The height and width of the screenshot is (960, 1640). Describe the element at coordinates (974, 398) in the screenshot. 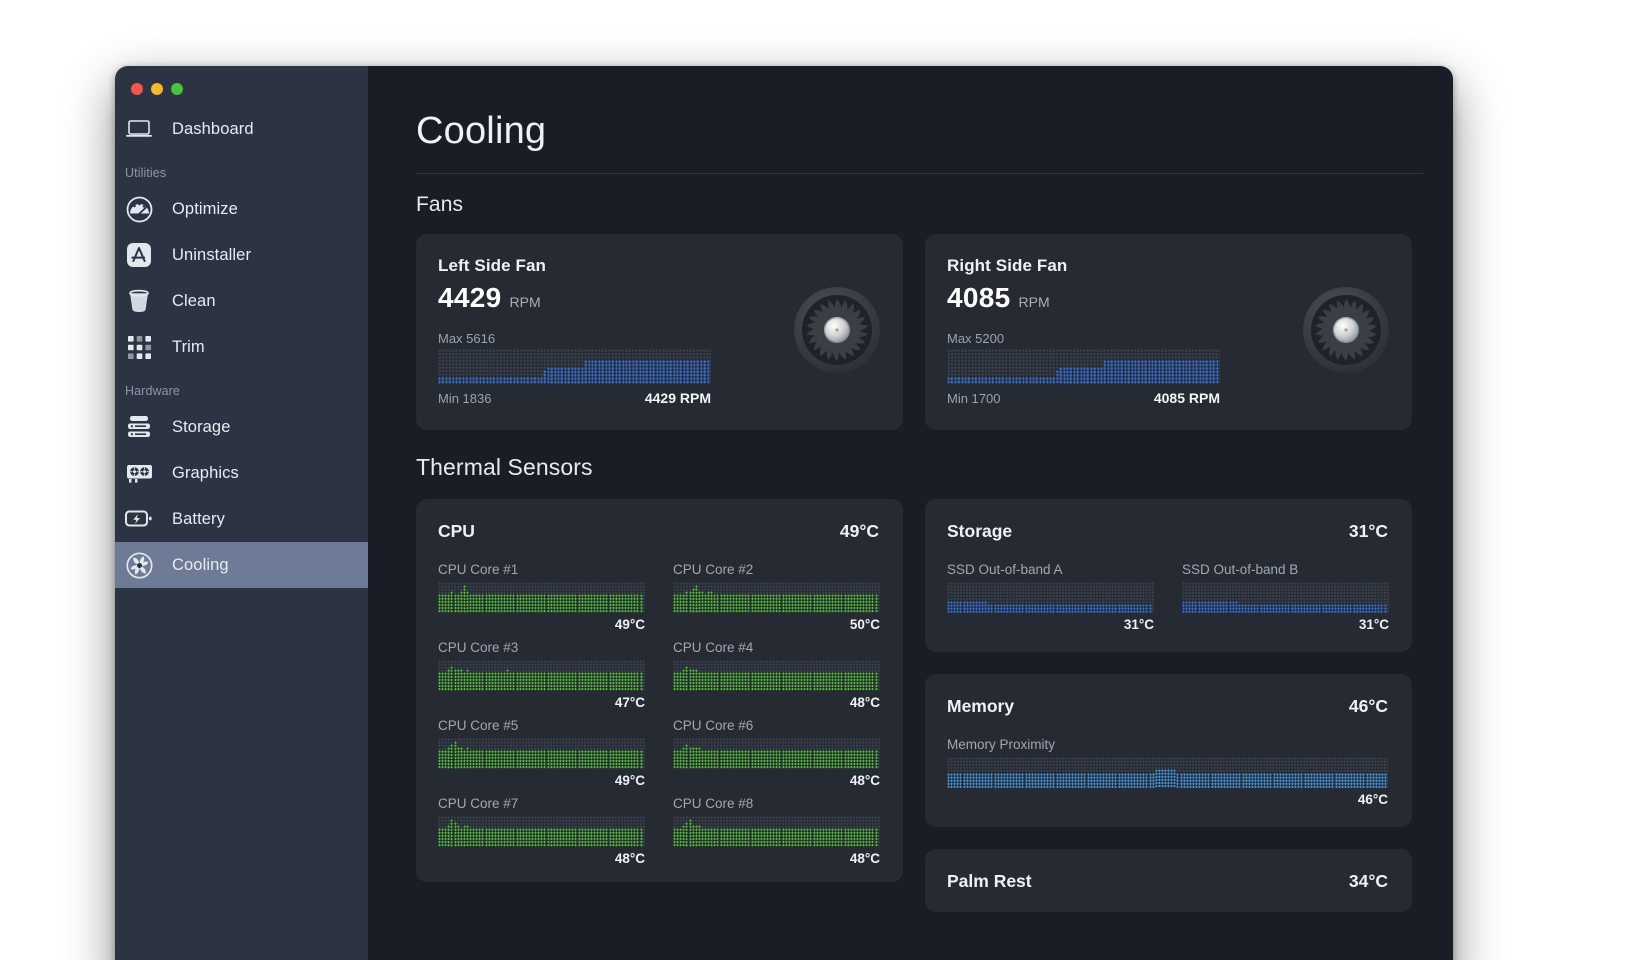

I see `fan-min-label: Min 1700` at that location.